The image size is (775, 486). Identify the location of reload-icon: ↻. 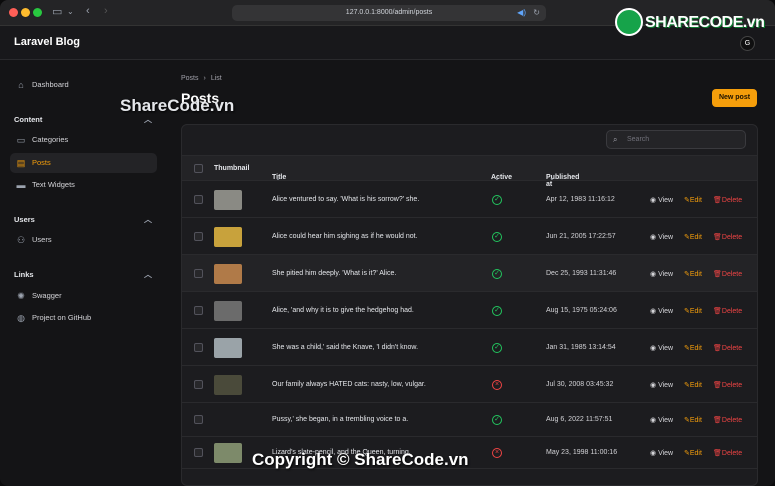
(536, 13).